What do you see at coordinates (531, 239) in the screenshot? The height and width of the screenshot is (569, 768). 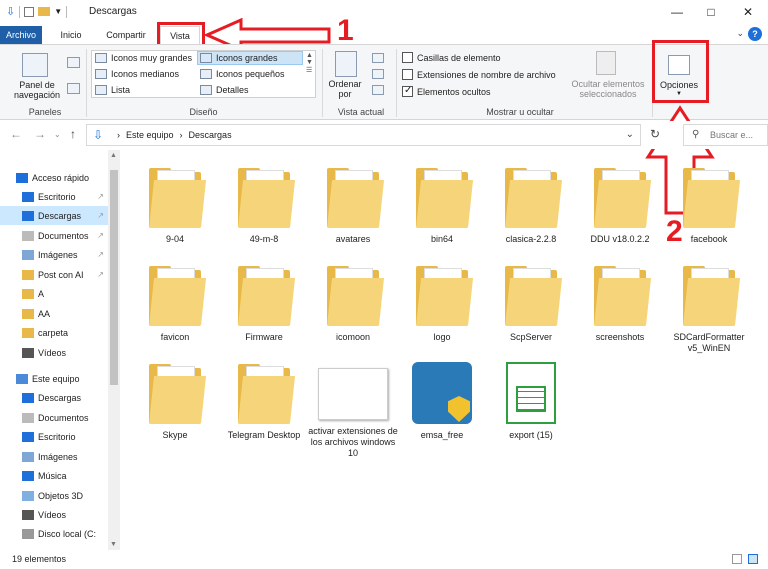 I see `file-name: clasica-2.2.8` at bounding box center [531, 239].